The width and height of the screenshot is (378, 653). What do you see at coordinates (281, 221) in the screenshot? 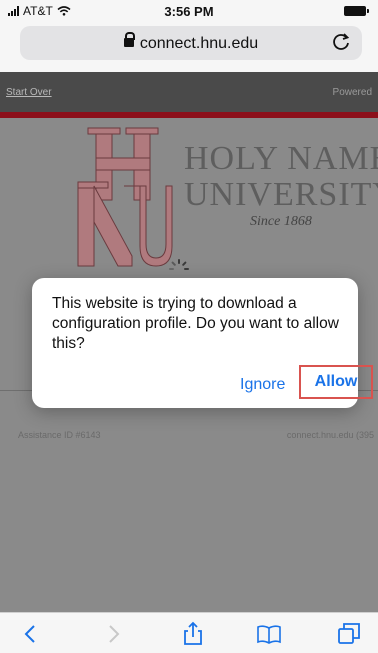
I see `logo-since: Since 1868` at bounding box center [281, 221].